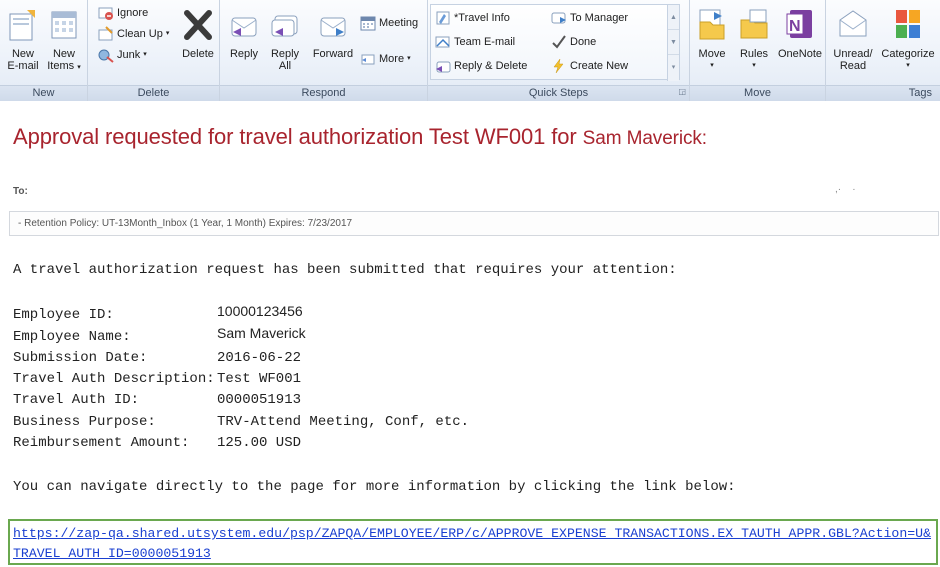 Image resolution: width=940 pixels, height=567 pixels. I want to click on onenote-button: N OneNote, so click(800, 33).